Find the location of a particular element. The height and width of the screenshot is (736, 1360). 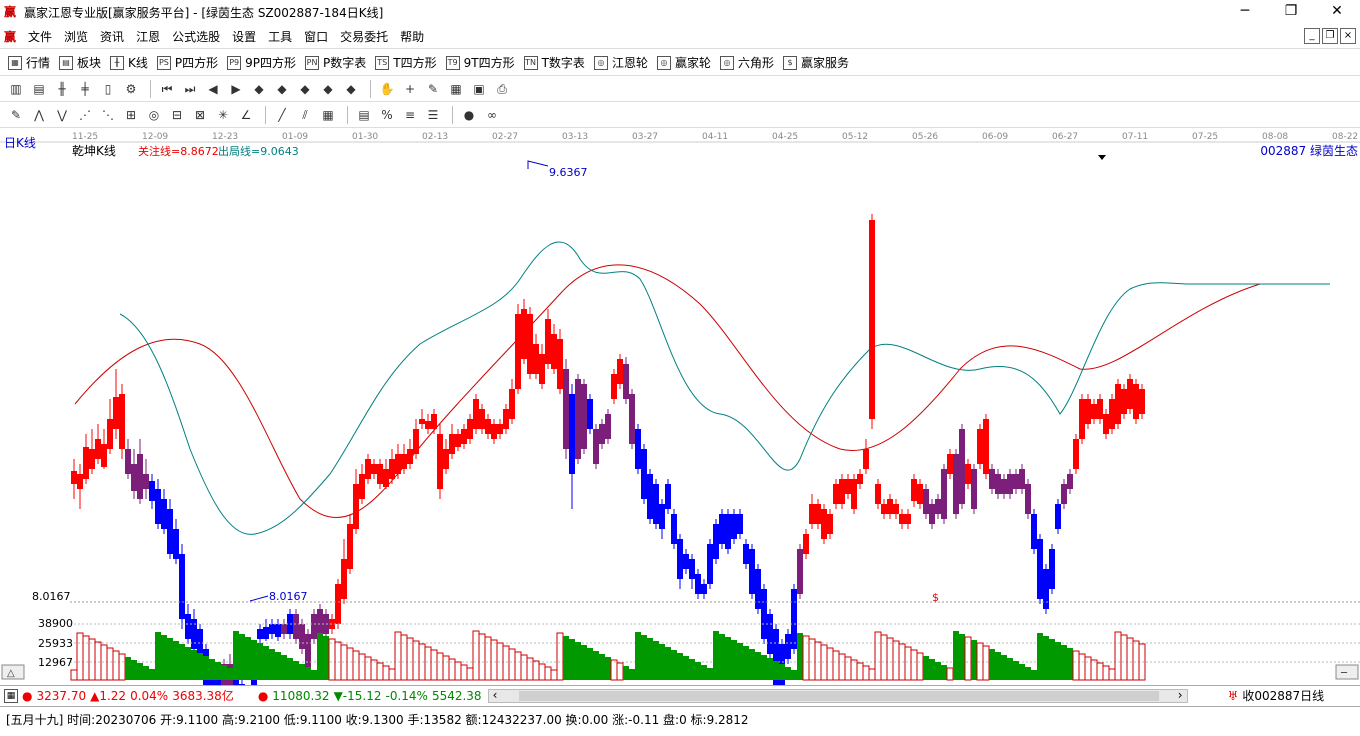

grid-toggle-icon: ▦ is located at coordinates (11, 695).